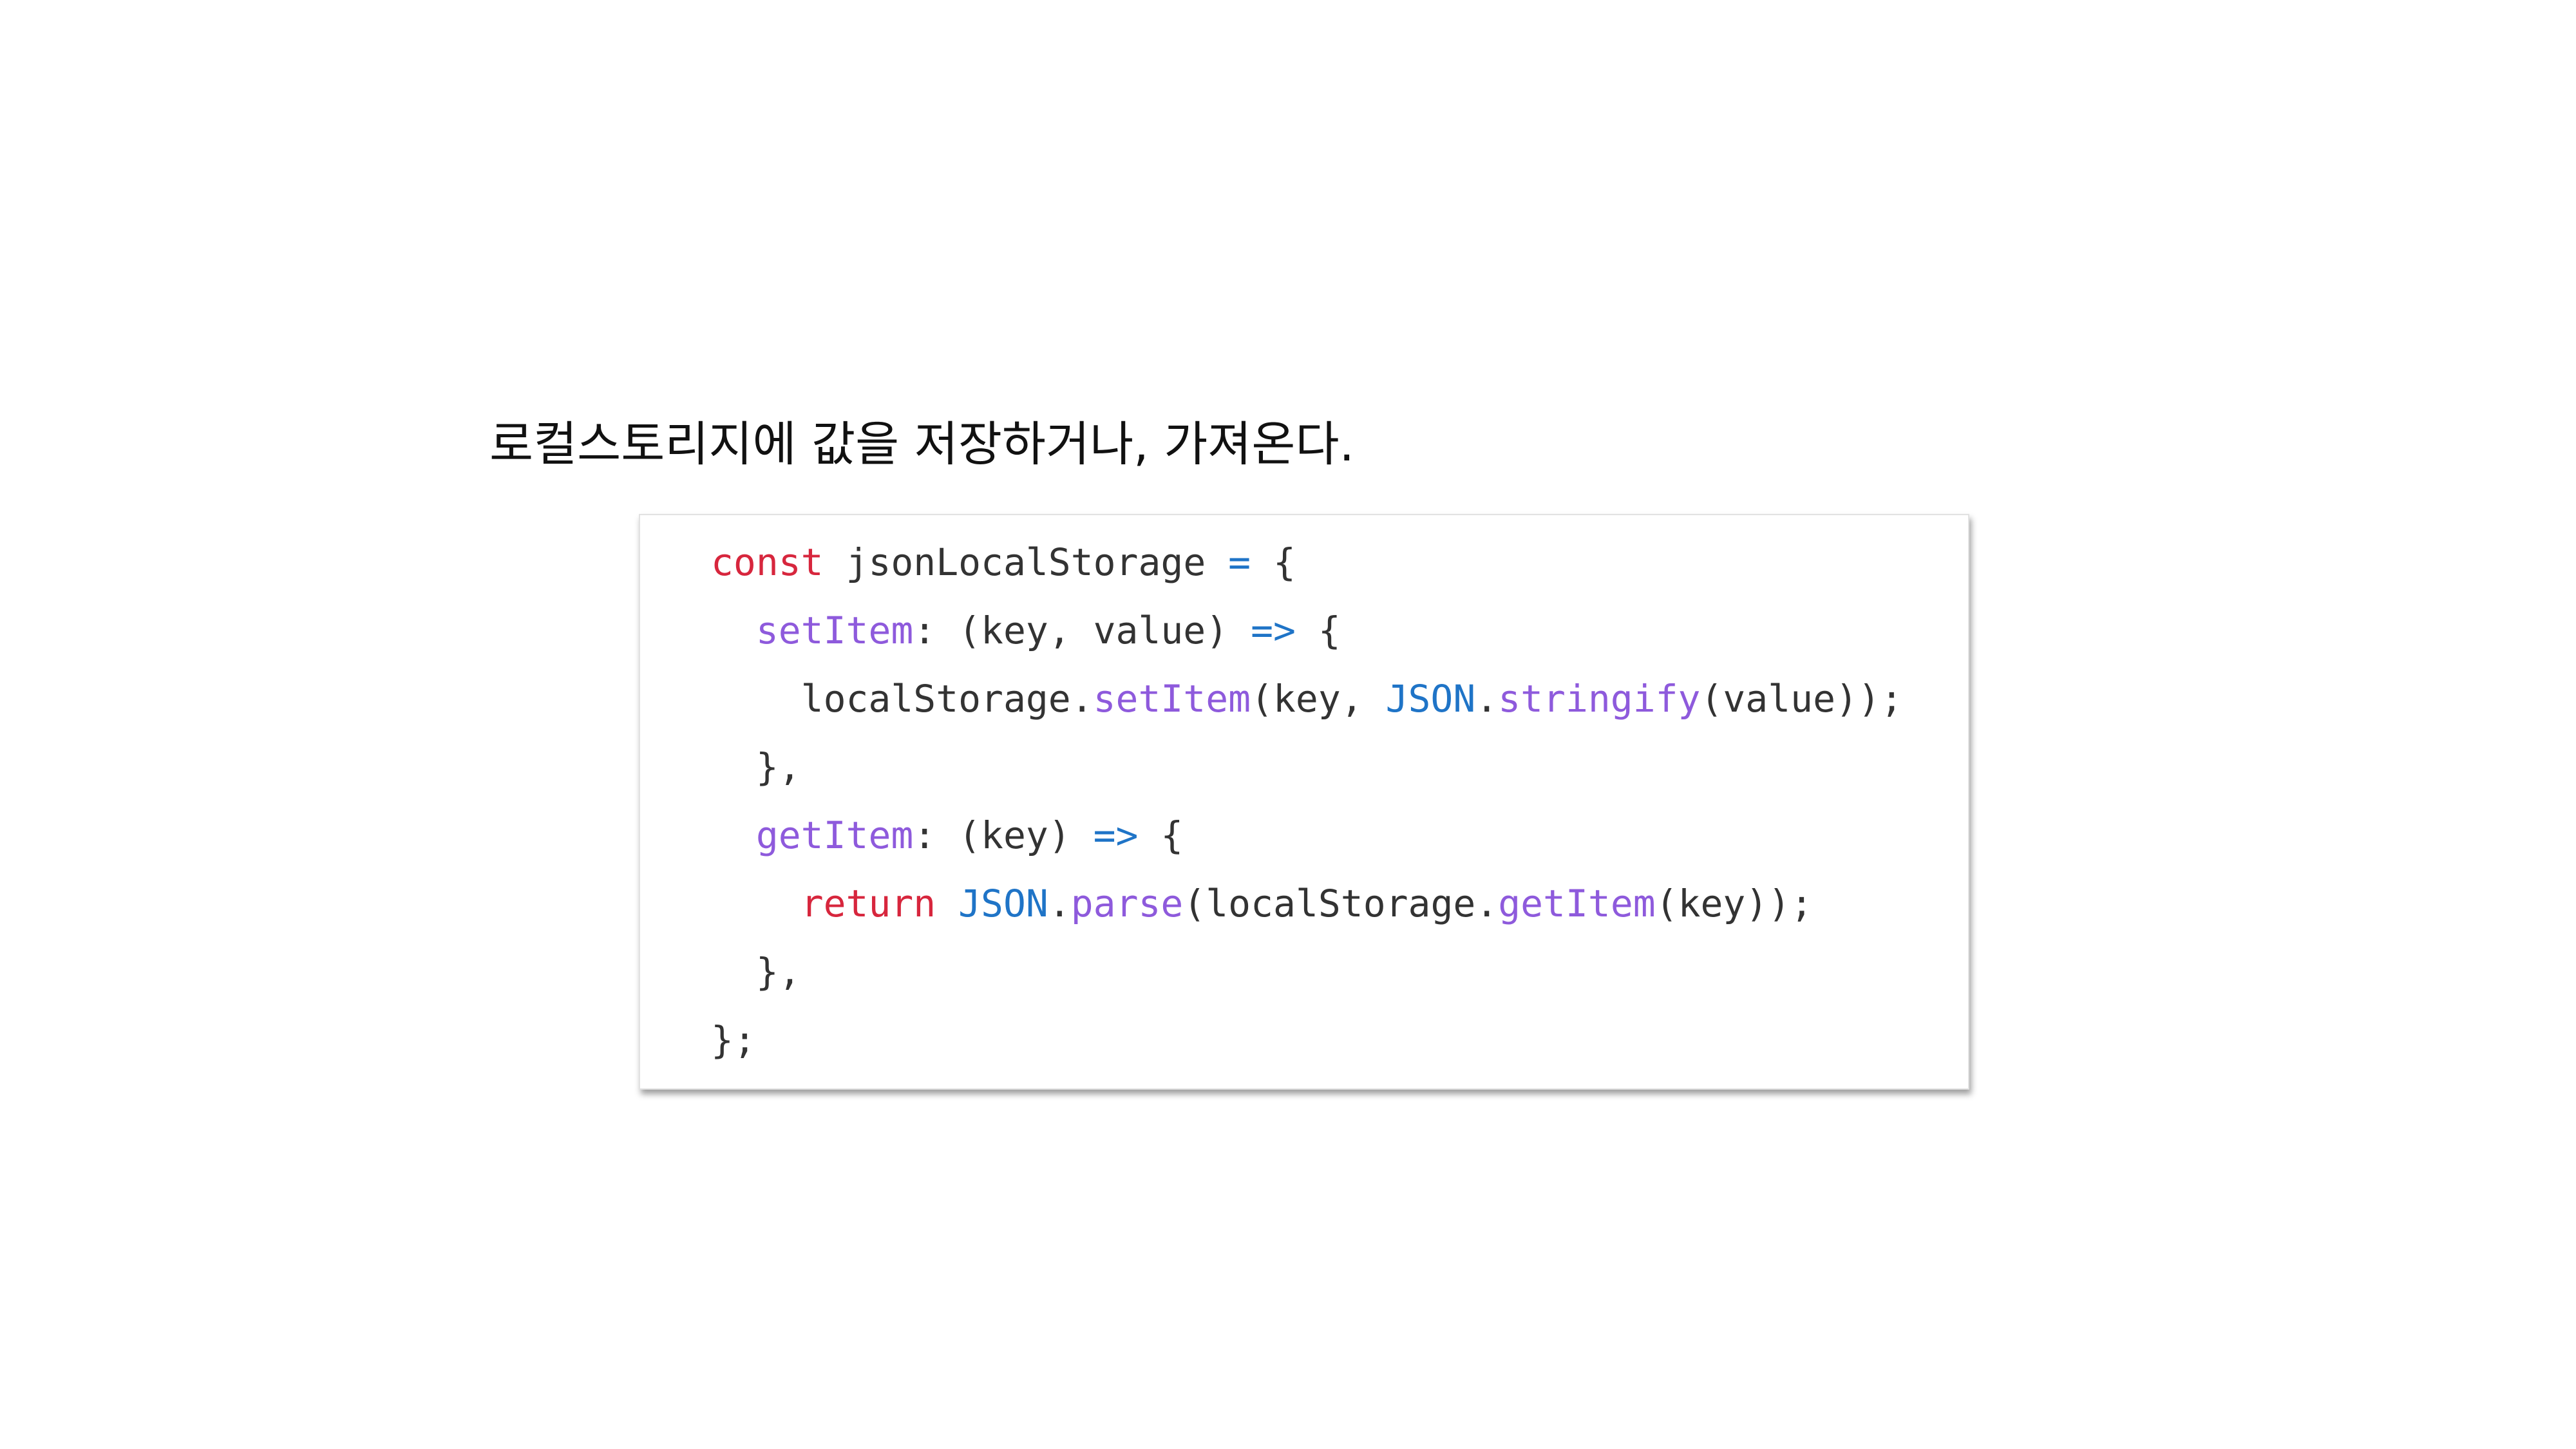  Describe the element at coordinates (1127, 904) in the screenshot. I see `code-method-token: parse` at that location.